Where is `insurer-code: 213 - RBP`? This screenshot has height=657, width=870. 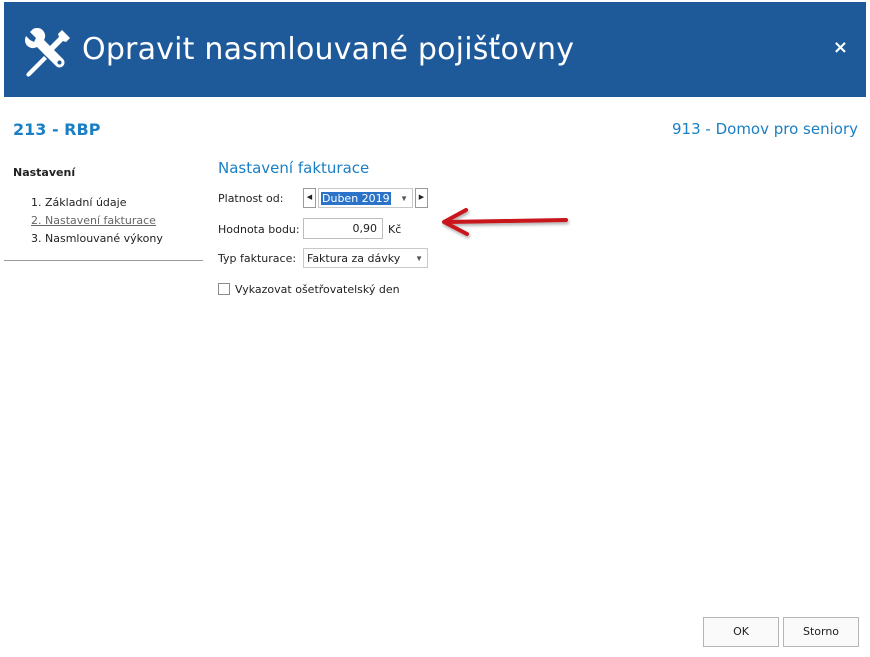 insurer-code: 213 - RBP is located at coordinates (57, 129).